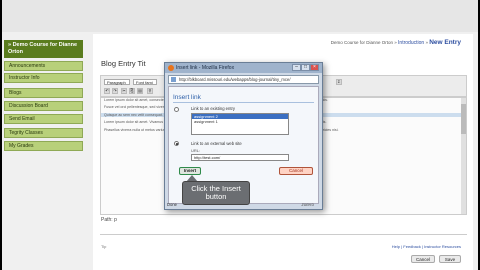  Describe the element at coordinates (362, 42) in the screenshot. I see `breadcrumb-course: Demo Course for Dianne Orton` at that location.